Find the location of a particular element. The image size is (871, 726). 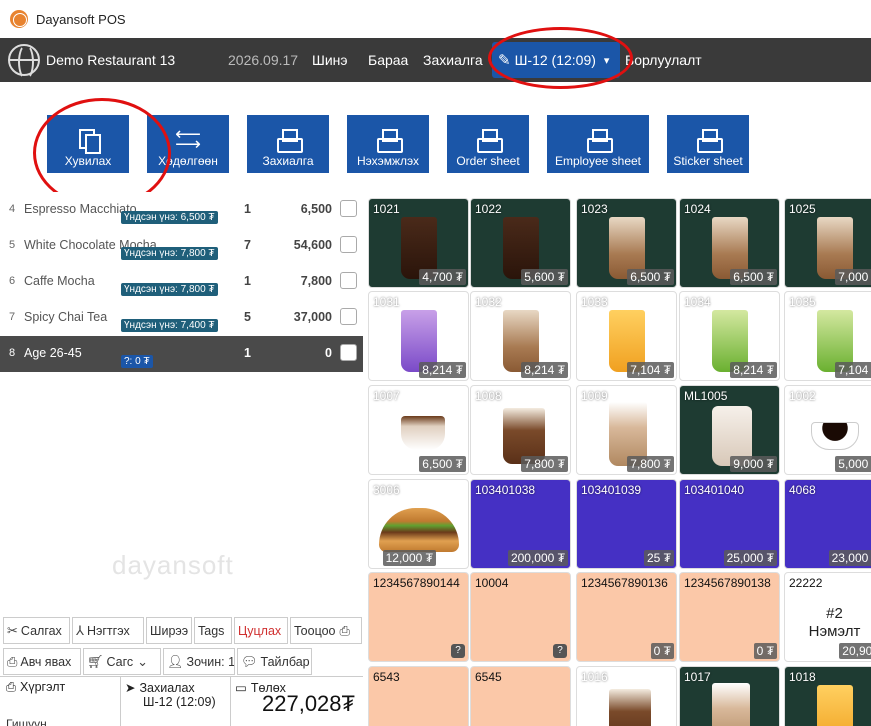

product-tile: 1025 7,000 ₮ is located at coordinates (827, 243).